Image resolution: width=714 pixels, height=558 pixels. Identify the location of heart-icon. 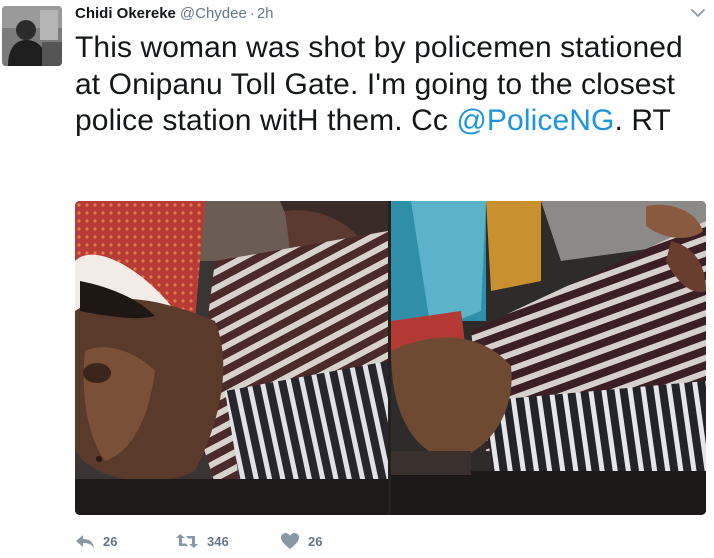
(290, 541).